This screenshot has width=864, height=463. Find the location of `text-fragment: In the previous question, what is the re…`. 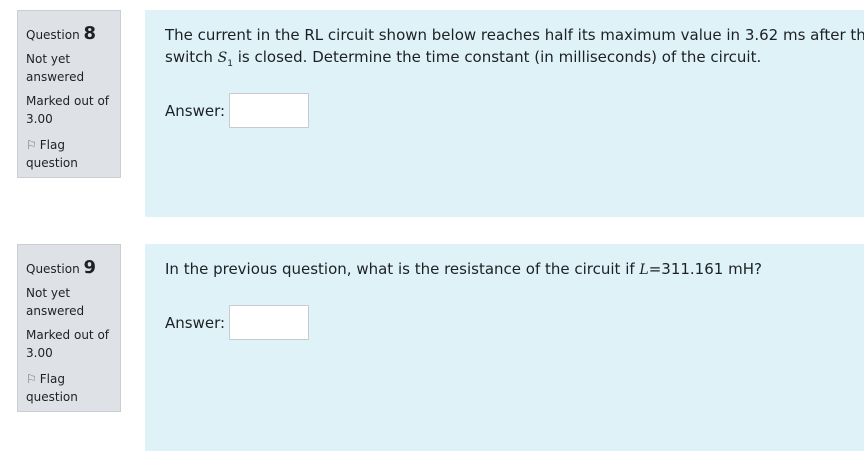

text-fragment: In the previous question, what is the re… is located at coordinates (402, 269).